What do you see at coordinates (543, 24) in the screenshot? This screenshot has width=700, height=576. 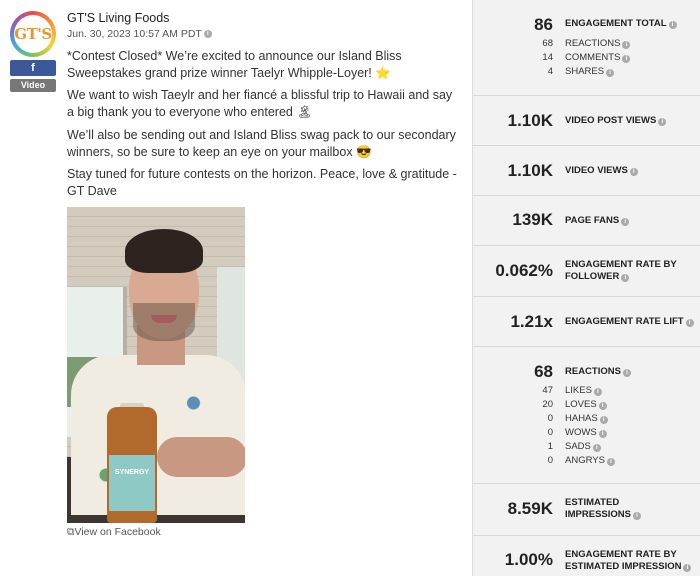 I see `metric-value: 86` at bounding box center [543, 24].